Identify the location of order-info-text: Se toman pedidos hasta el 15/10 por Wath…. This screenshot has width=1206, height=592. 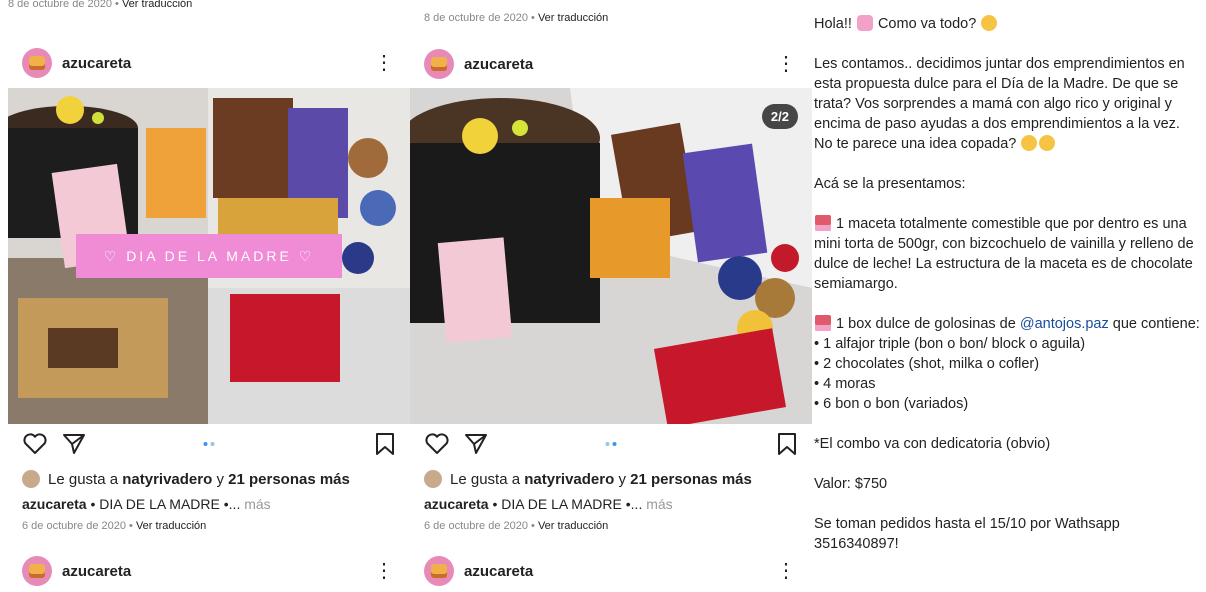
(967, 534).